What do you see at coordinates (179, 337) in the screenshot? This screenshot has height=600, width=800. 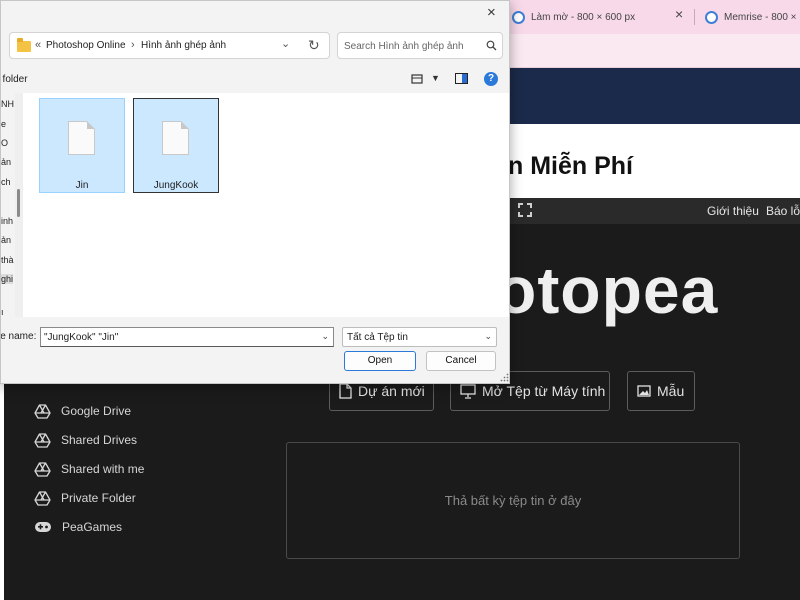 I see `file-name-input` at bounding box center [179, 337].